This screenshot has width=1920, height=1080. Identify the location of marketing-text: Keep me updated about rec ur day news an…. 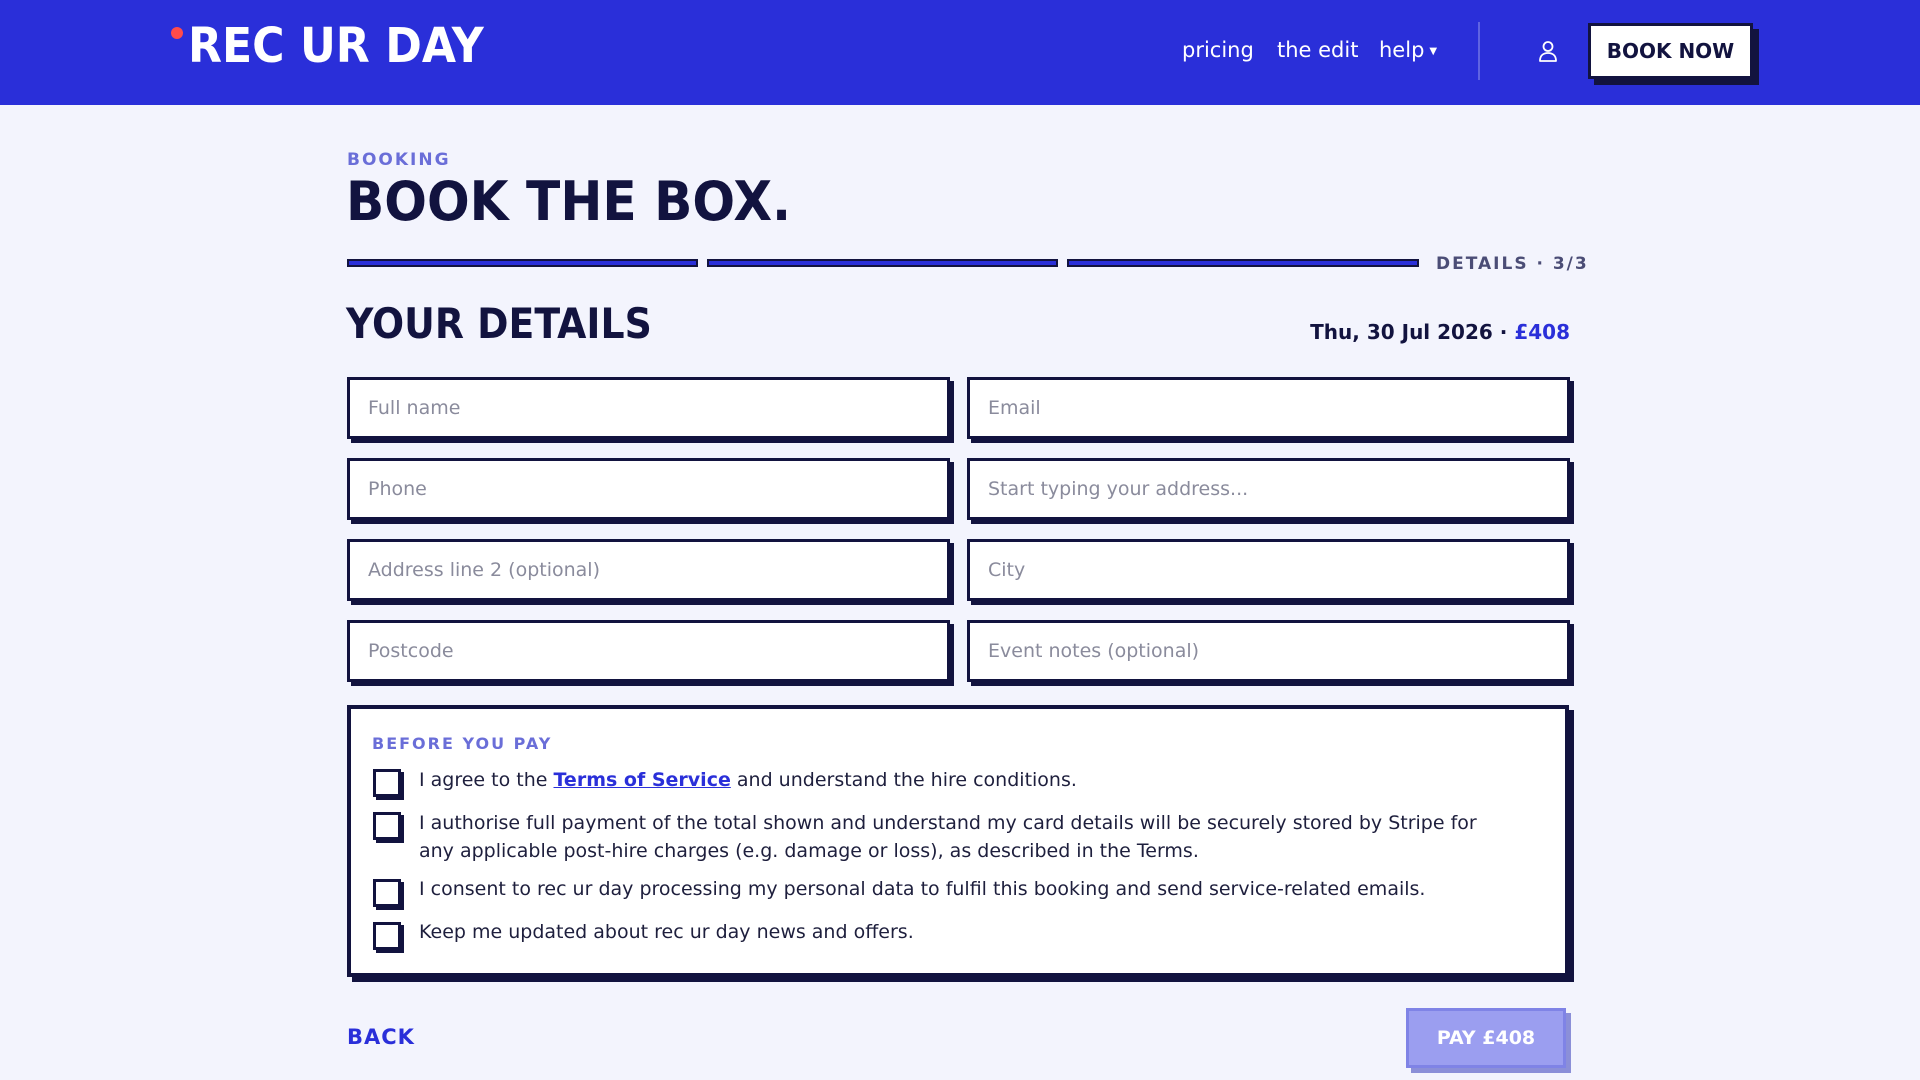
(666, 932).